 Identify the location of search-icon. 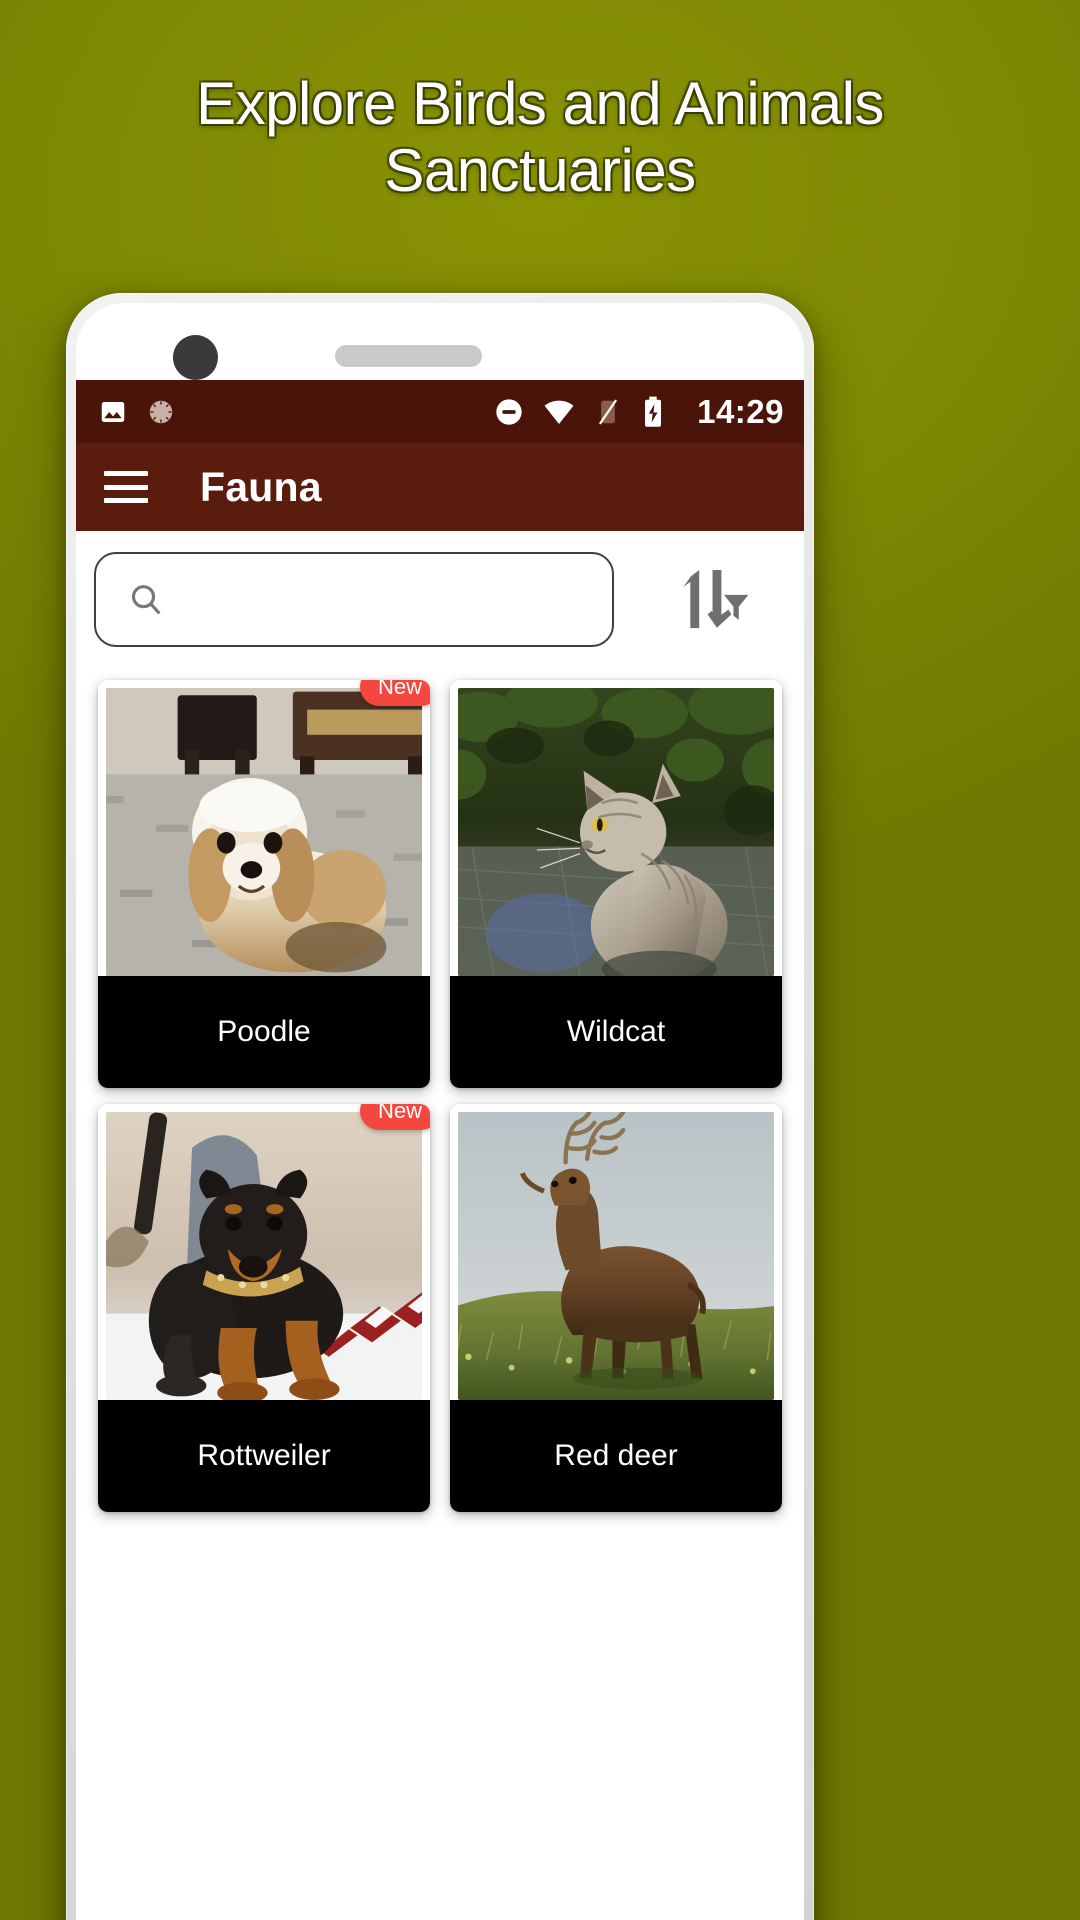
(146, 600).